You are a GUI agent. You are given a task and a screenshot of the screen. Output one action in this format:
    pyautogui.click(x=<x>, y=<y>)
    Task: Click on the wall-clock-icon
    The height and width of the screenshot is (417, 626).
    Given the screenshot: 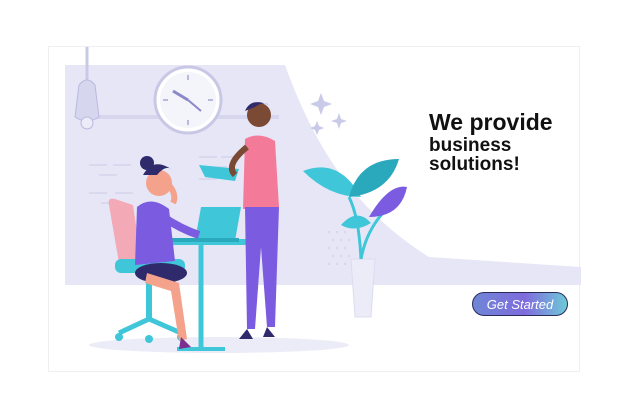 What is the action you would take?
    pyautogui.click(x=188, y=100)
    